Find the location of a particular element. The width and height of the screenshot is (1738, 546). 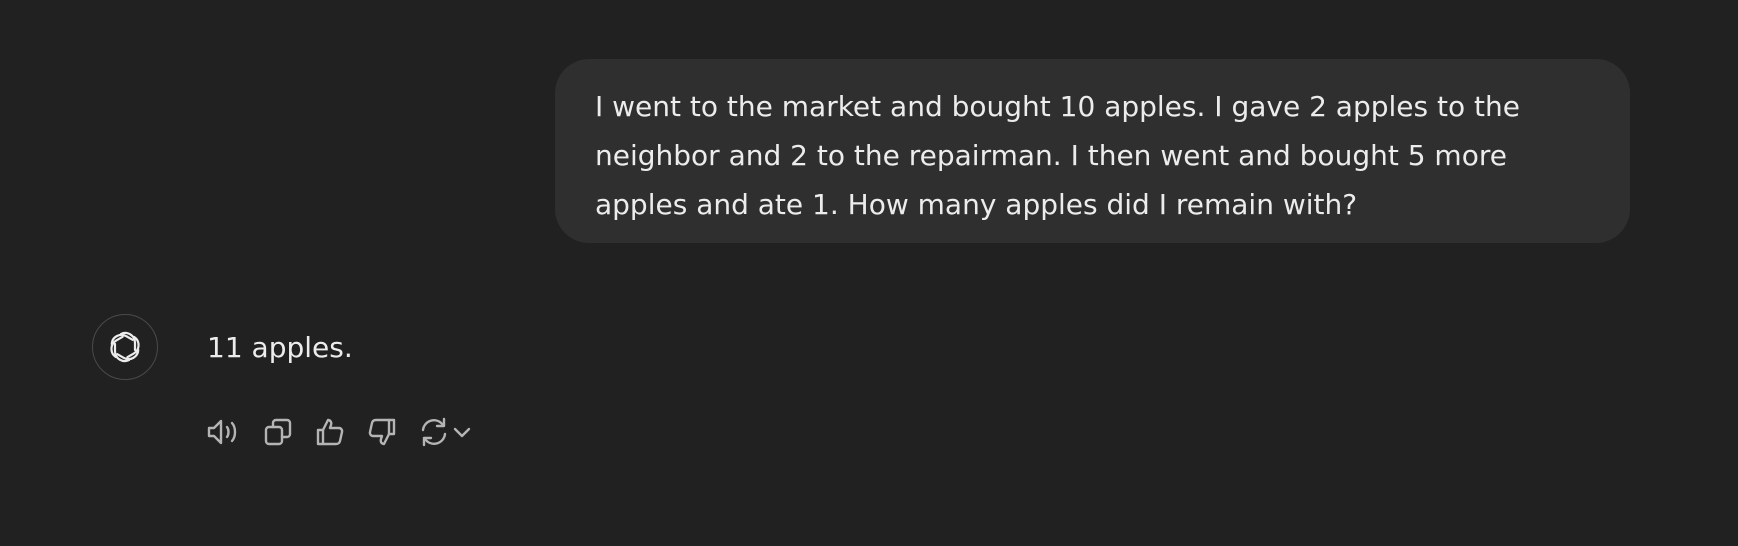

read-aloud-icon is located at coordinates (222, 432).